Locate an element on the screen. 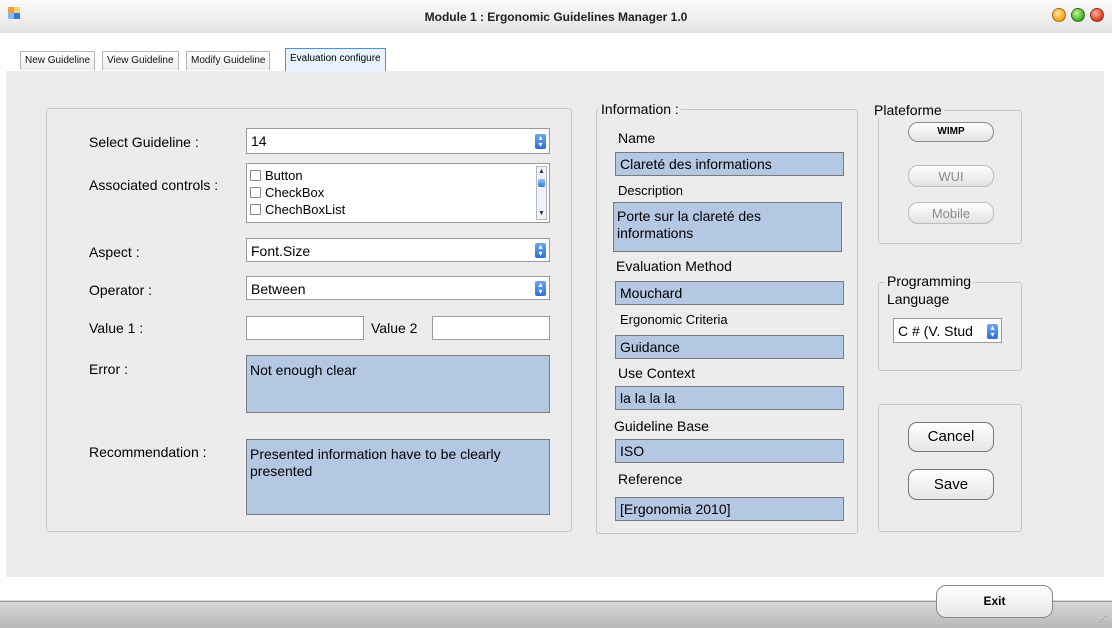 This screenshot has height=628, width=1112. minimize-button is located at coordinates (1059, 15).